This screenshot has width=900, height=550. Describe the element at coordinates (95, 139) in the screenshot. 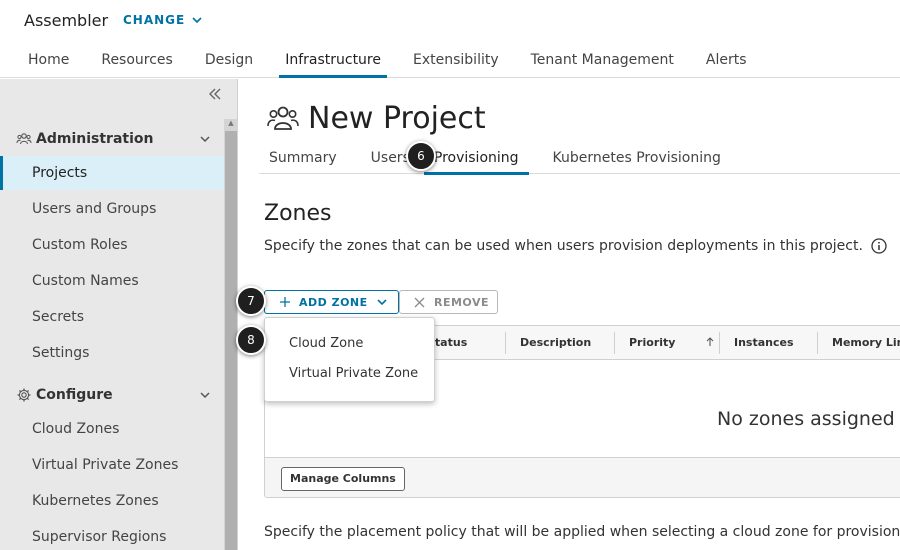

I see `sidebar-section-label: Administration` at that location.